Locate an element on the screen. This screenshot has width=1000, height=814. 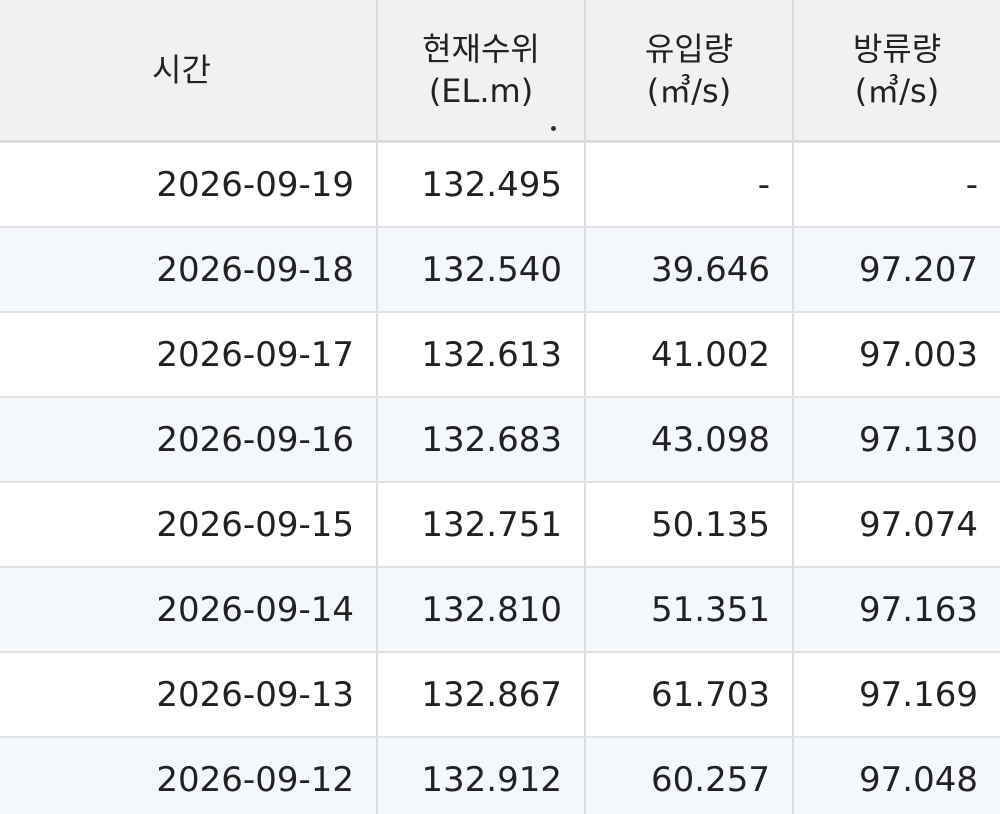
cell-time: 2026-09-12 is located at coordinates (189, 775).